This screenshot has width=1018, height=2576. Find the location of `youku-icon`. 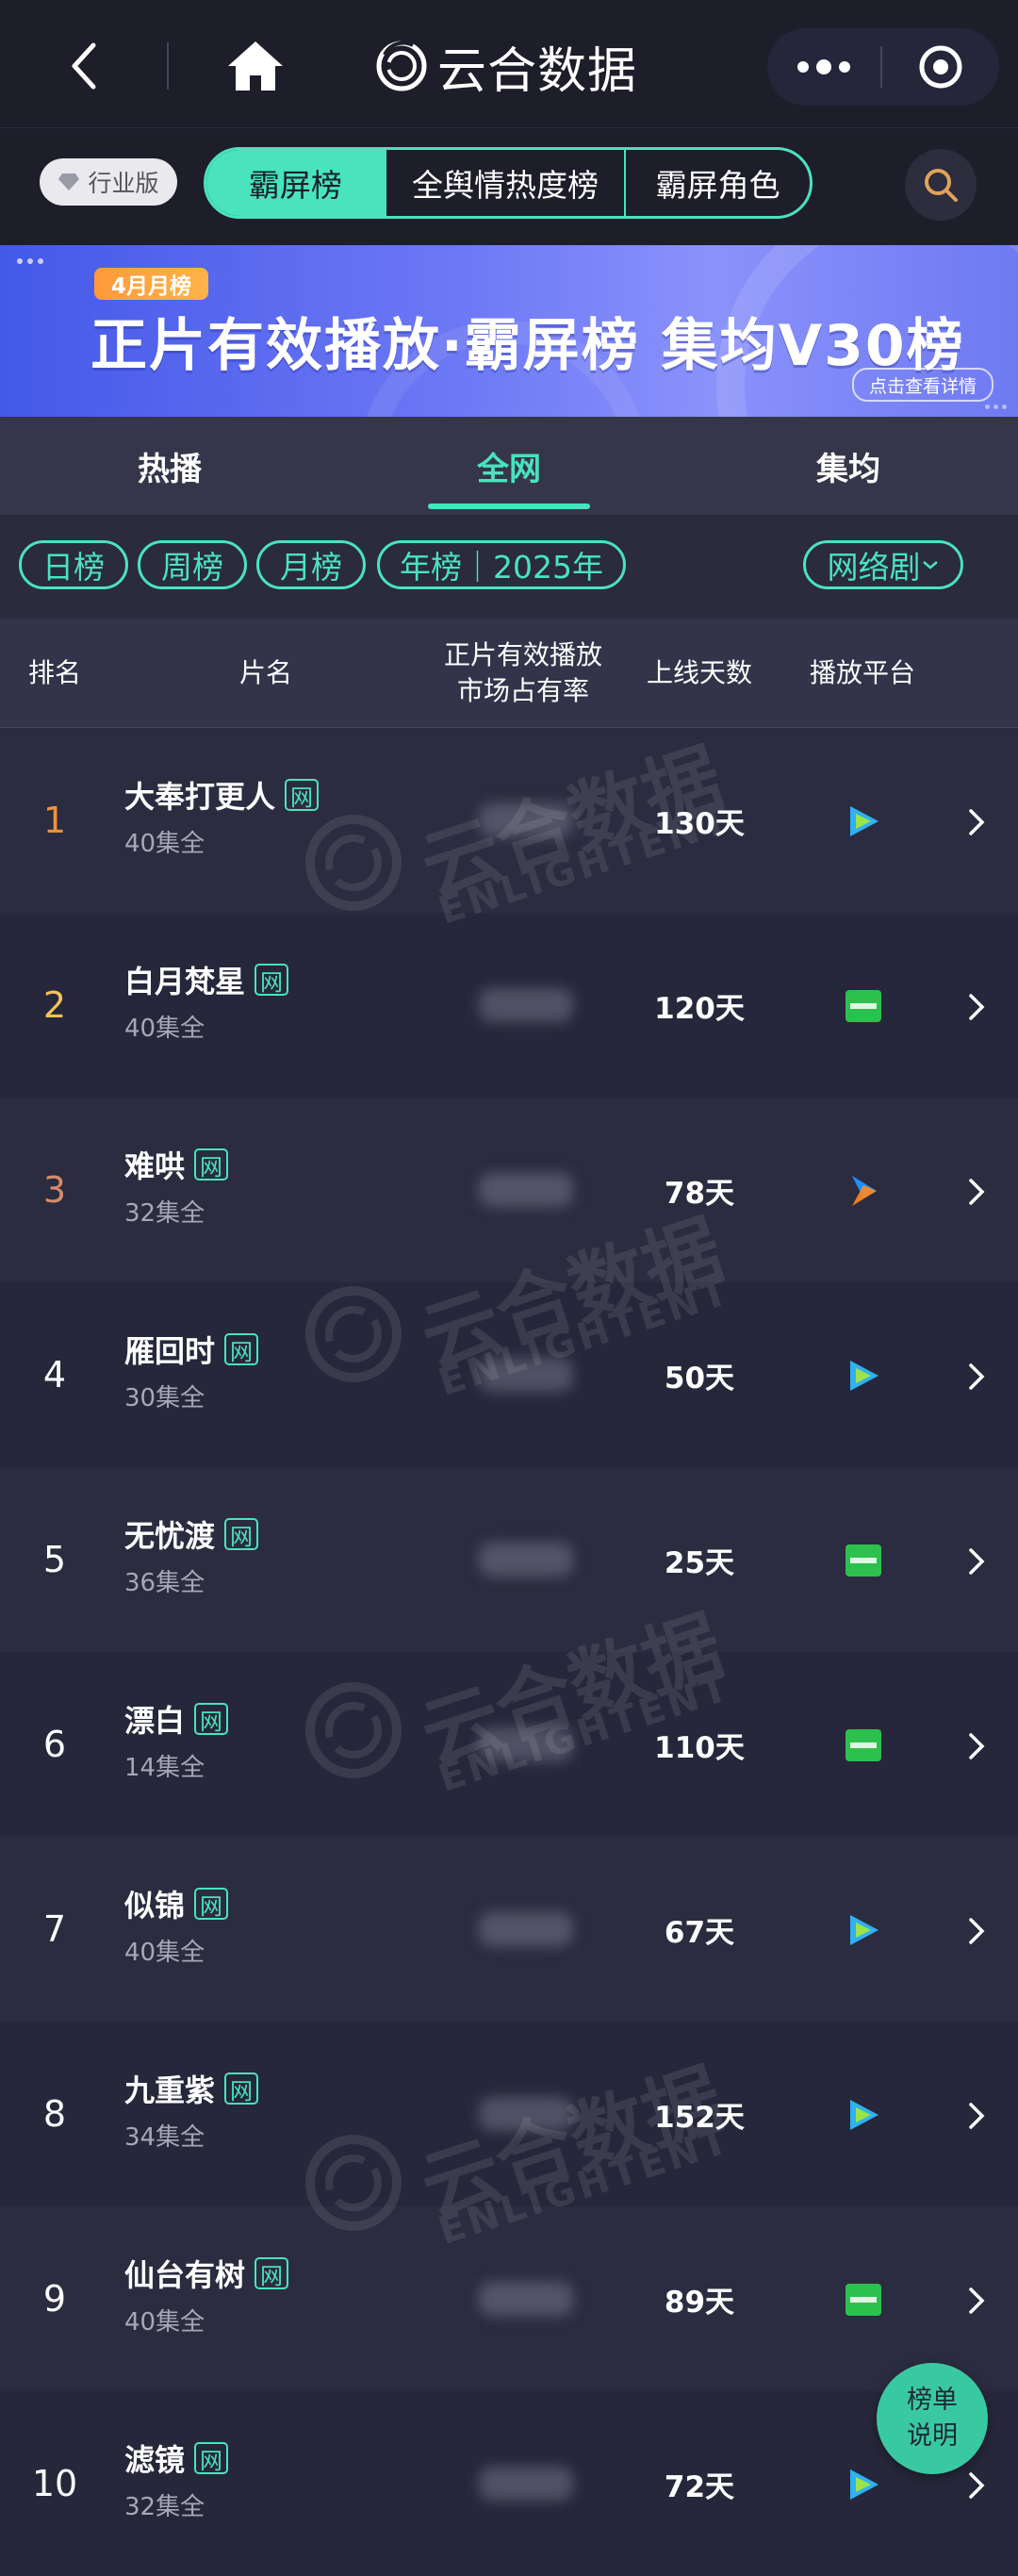

youku-icon is located at coordinates (864, 1191).